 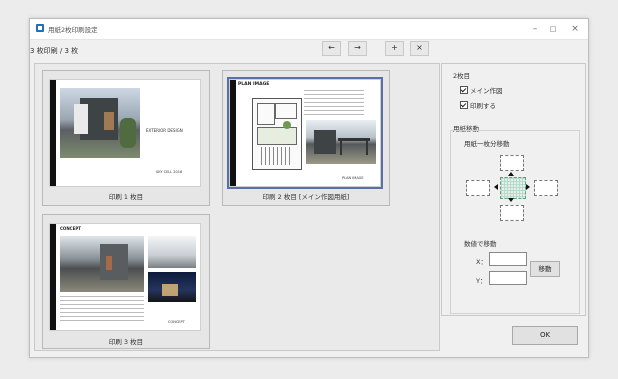 What do you see at coordinates (40, 28) in the screenshot?
I see `app-icon` at bounding box center [40, 28].